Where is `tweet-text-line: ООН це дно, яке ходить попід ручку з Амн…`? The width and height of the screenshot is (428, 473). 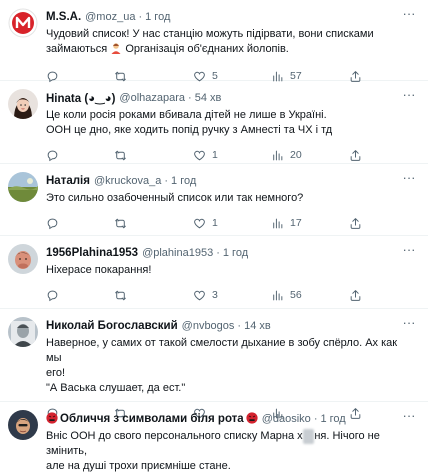 tweet-text-line: ООН це дно, яке ходить попід ручку з Амн… is located at coordinates (189, 130).